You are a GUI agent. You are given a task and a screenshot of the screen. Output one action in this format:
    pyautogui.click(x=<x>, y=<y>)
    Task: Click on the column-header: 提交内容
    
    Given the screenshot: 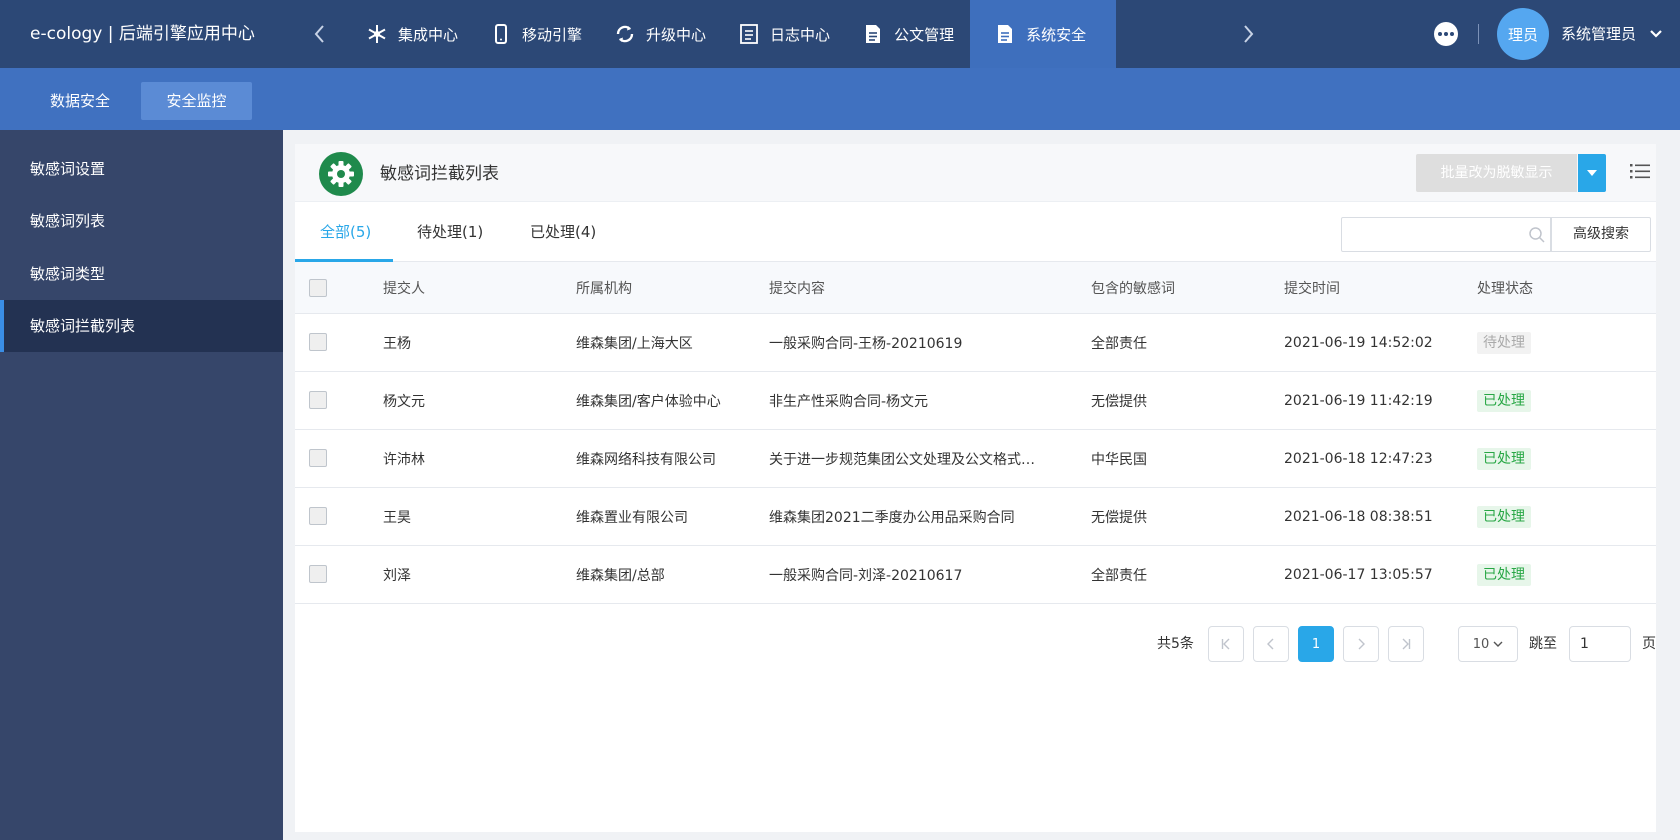 What is the action you would take?
    pyautogui.click(x=919, y=287)
    